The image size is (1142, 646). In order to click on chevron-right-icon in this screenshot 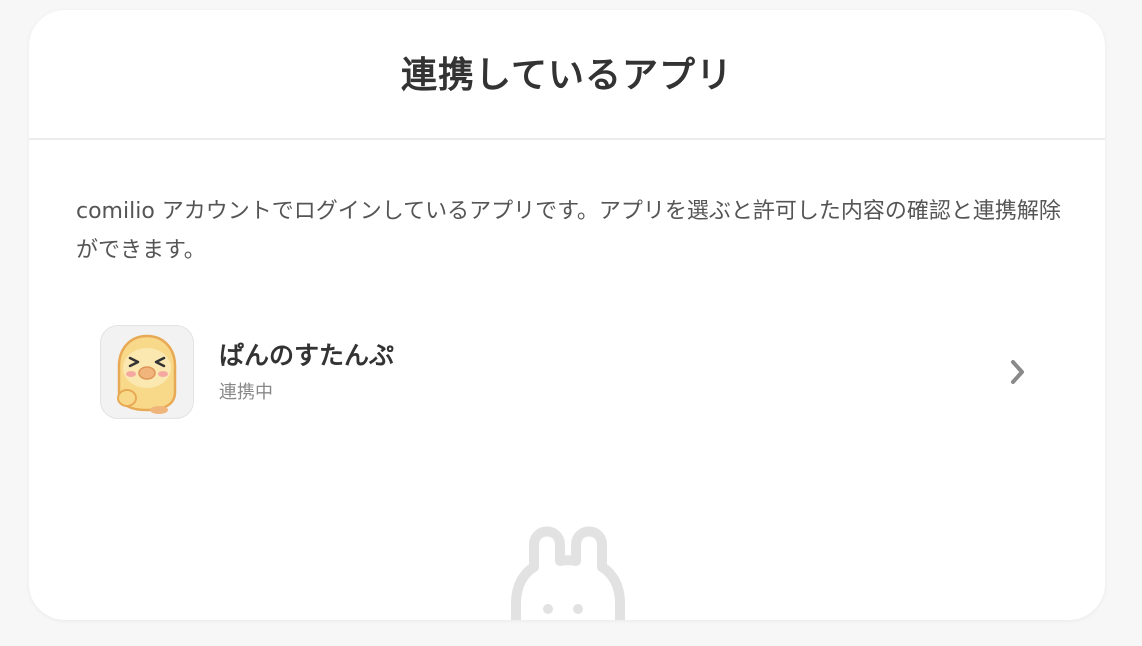, I will do `click(1018, 372)`.